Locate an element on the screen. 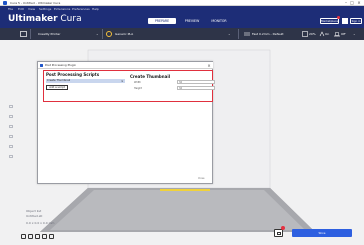  post-processing-scripts-heading: Post Processing Scripts is located at coordinates (73, 74).